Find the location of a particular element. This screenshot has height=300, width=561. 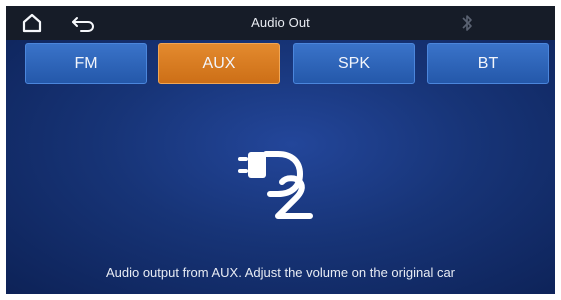

tab-spk: SPK is located at coordinates (354, 63).